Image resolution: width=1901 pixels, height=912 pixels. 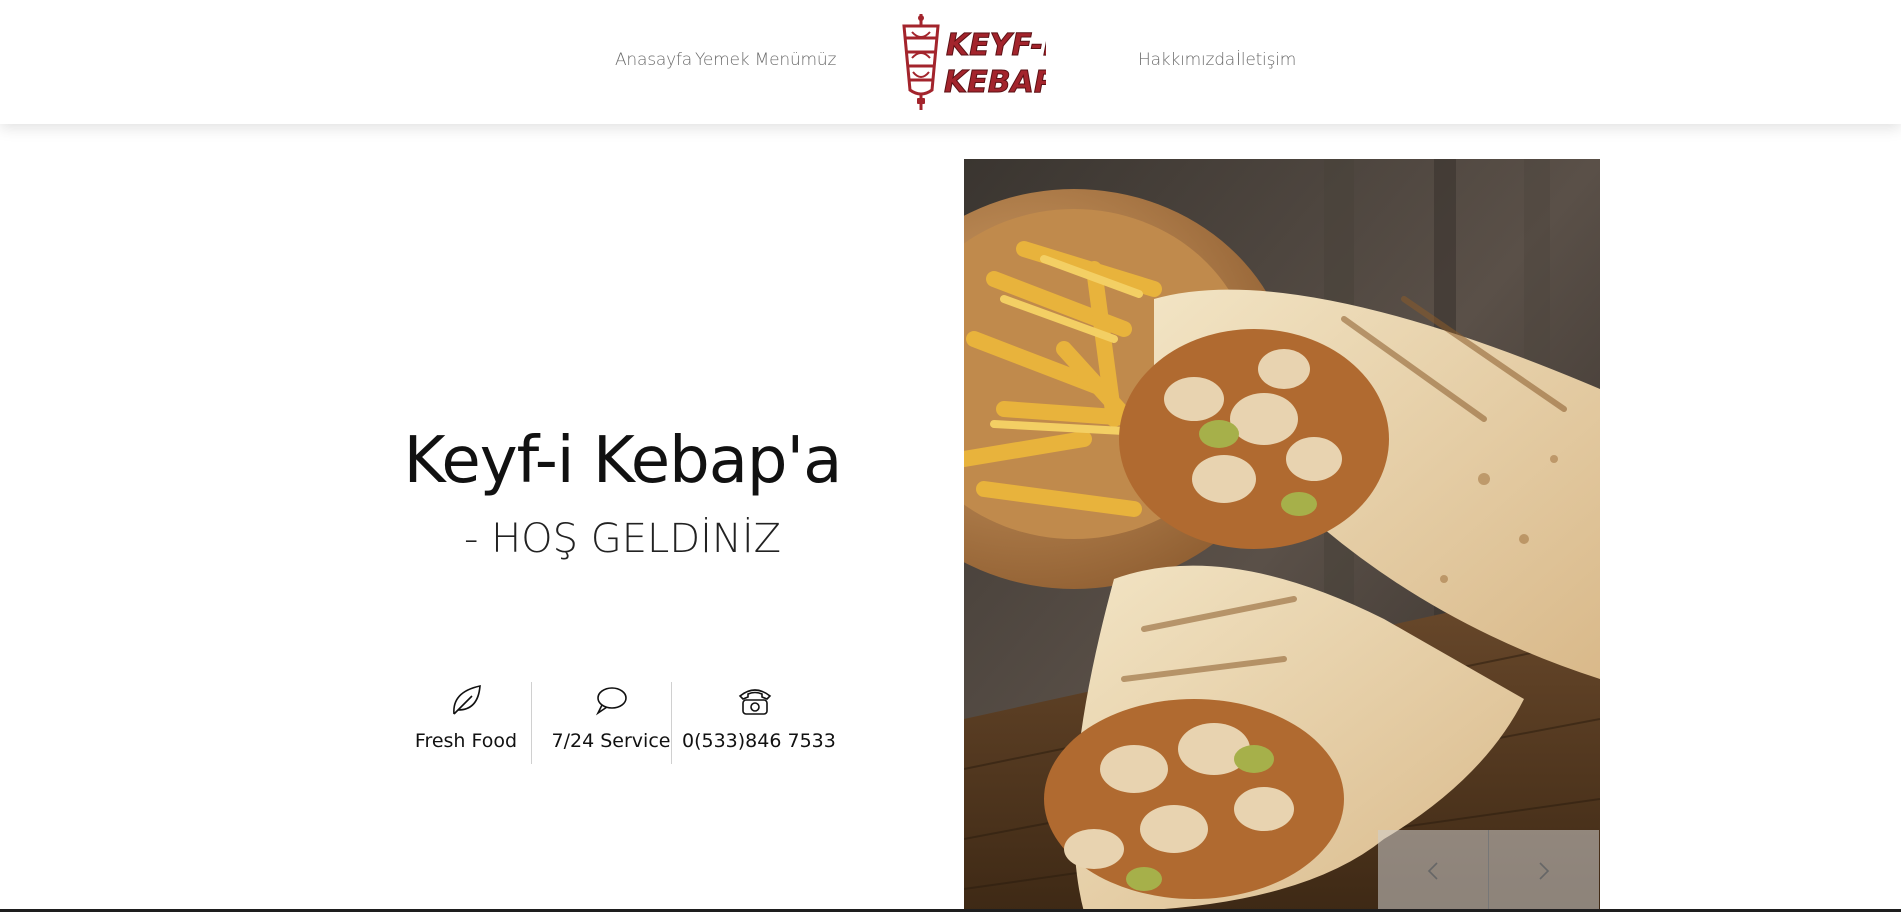 I want to click on slider-next-button, so click(x=1544, y=871).